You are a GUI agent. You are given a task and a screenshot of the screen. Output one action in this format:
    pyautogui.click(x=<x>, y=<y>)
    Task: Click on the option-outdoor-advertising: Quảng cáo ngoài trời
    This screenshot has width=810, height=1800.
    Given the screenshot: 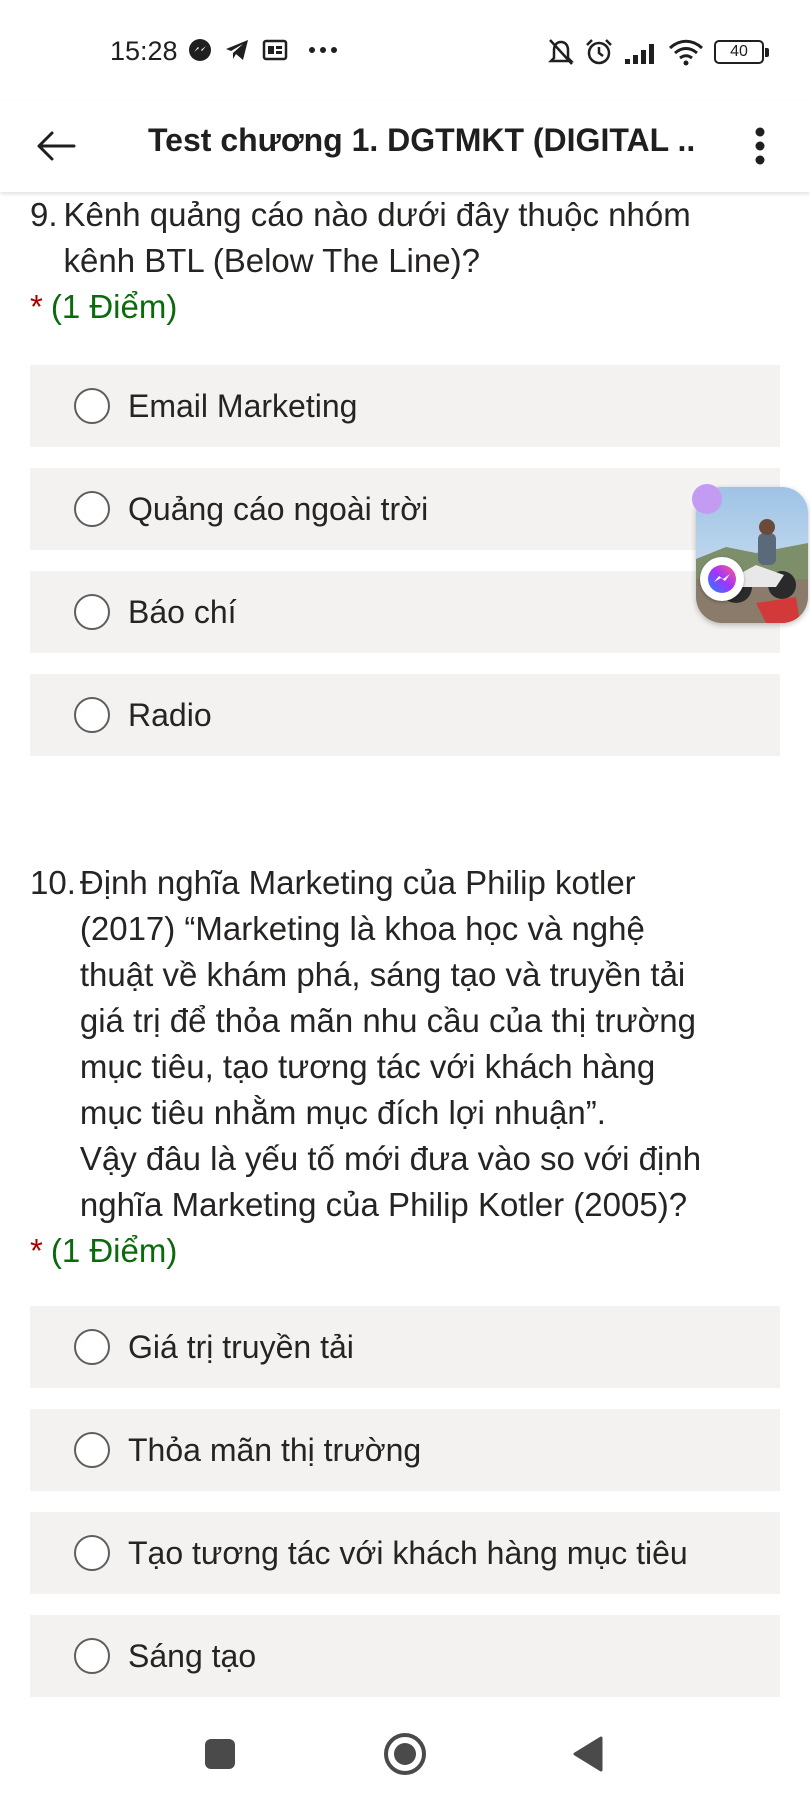 What is the action you would take?
    pyautogui.click(x=405, y=509)
    